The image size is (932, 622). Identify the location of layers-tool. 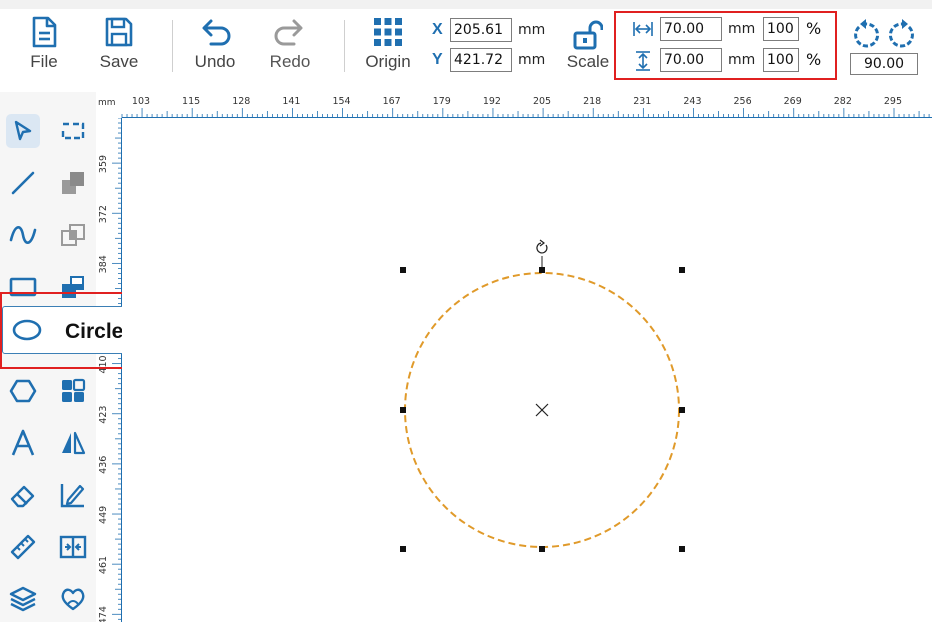
(23, 599).